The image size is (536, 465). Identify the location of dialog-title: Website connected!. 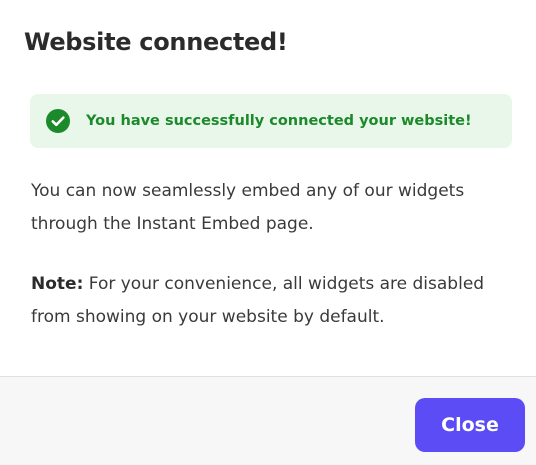
(156, 42).